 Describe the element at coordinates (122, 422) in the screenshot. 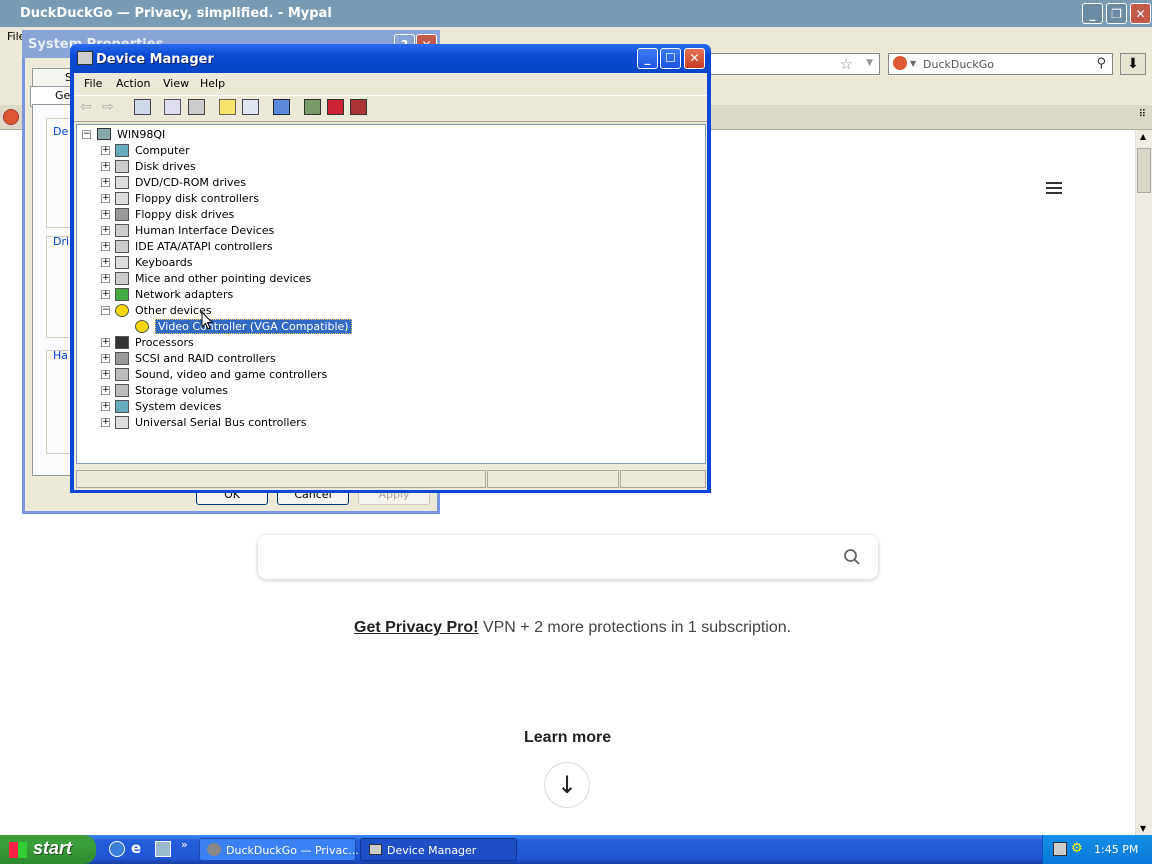

I see `usb-icon` at that location.